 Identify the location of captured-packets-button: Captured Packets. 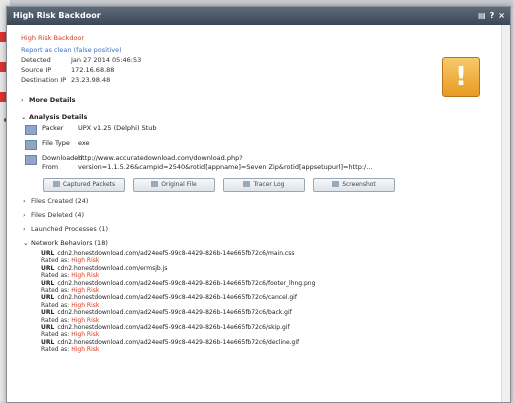
(84, 185).